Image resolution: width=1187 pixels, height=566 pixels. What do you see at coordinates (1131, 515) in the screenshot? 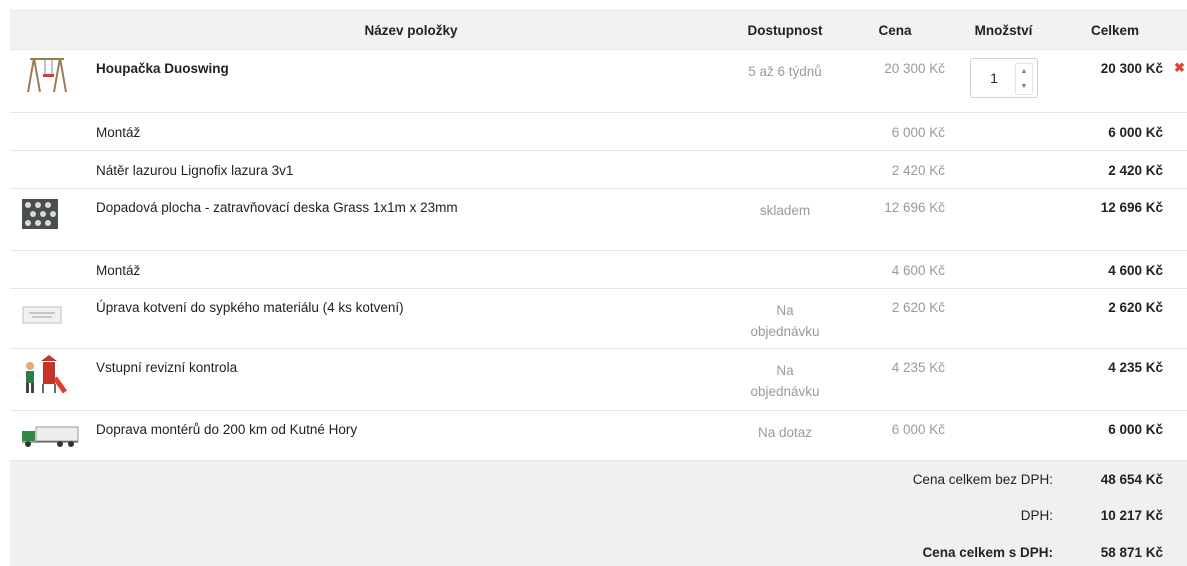
I see `vat-value: 10 217 Kč` at bounding box center [1131, 515].